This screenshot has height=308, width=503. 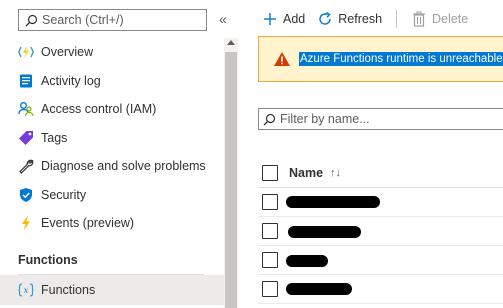 What do you see at coordinates (401, 59) in the screenshot?
I see `warning-message: Azure Functions runtime is unreachable` at bounding box center [401, 59].